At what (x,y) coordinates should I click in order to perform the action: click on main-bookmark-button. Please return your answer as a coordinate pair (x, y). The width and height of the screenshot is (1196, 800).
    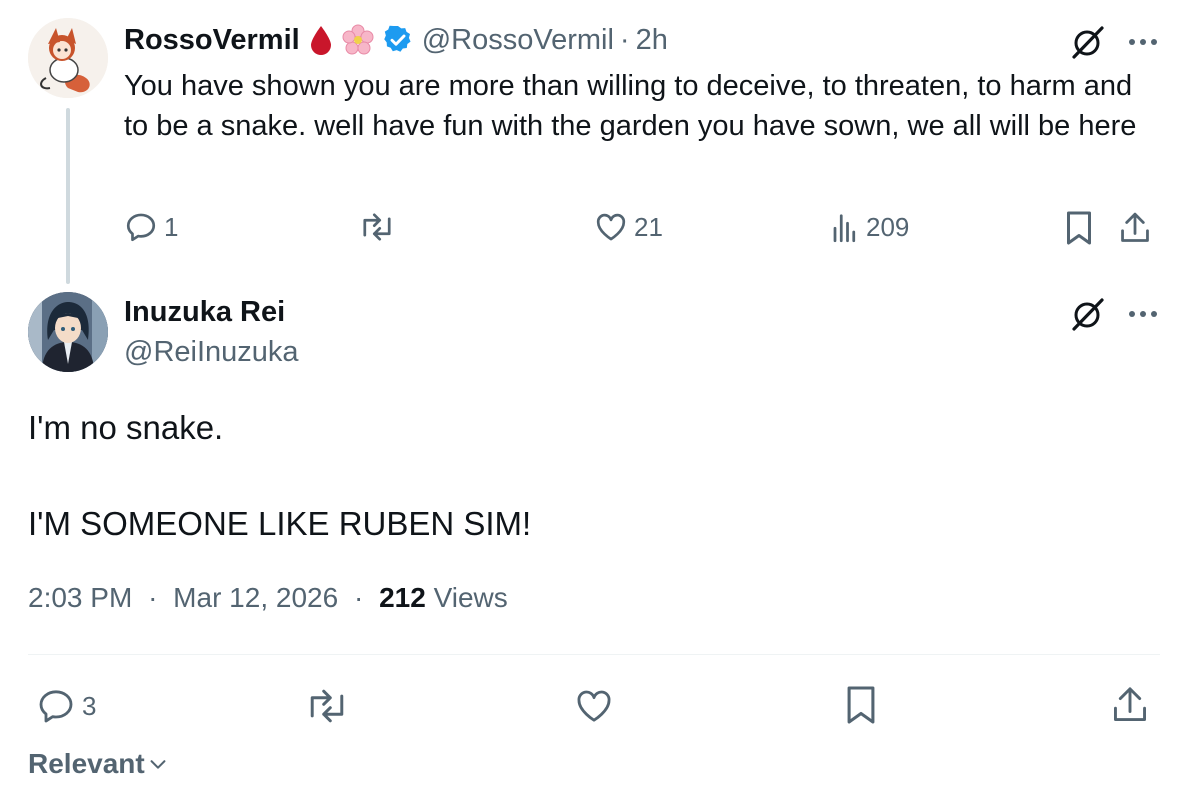
    Looking at the image, I should click on (861, 705).